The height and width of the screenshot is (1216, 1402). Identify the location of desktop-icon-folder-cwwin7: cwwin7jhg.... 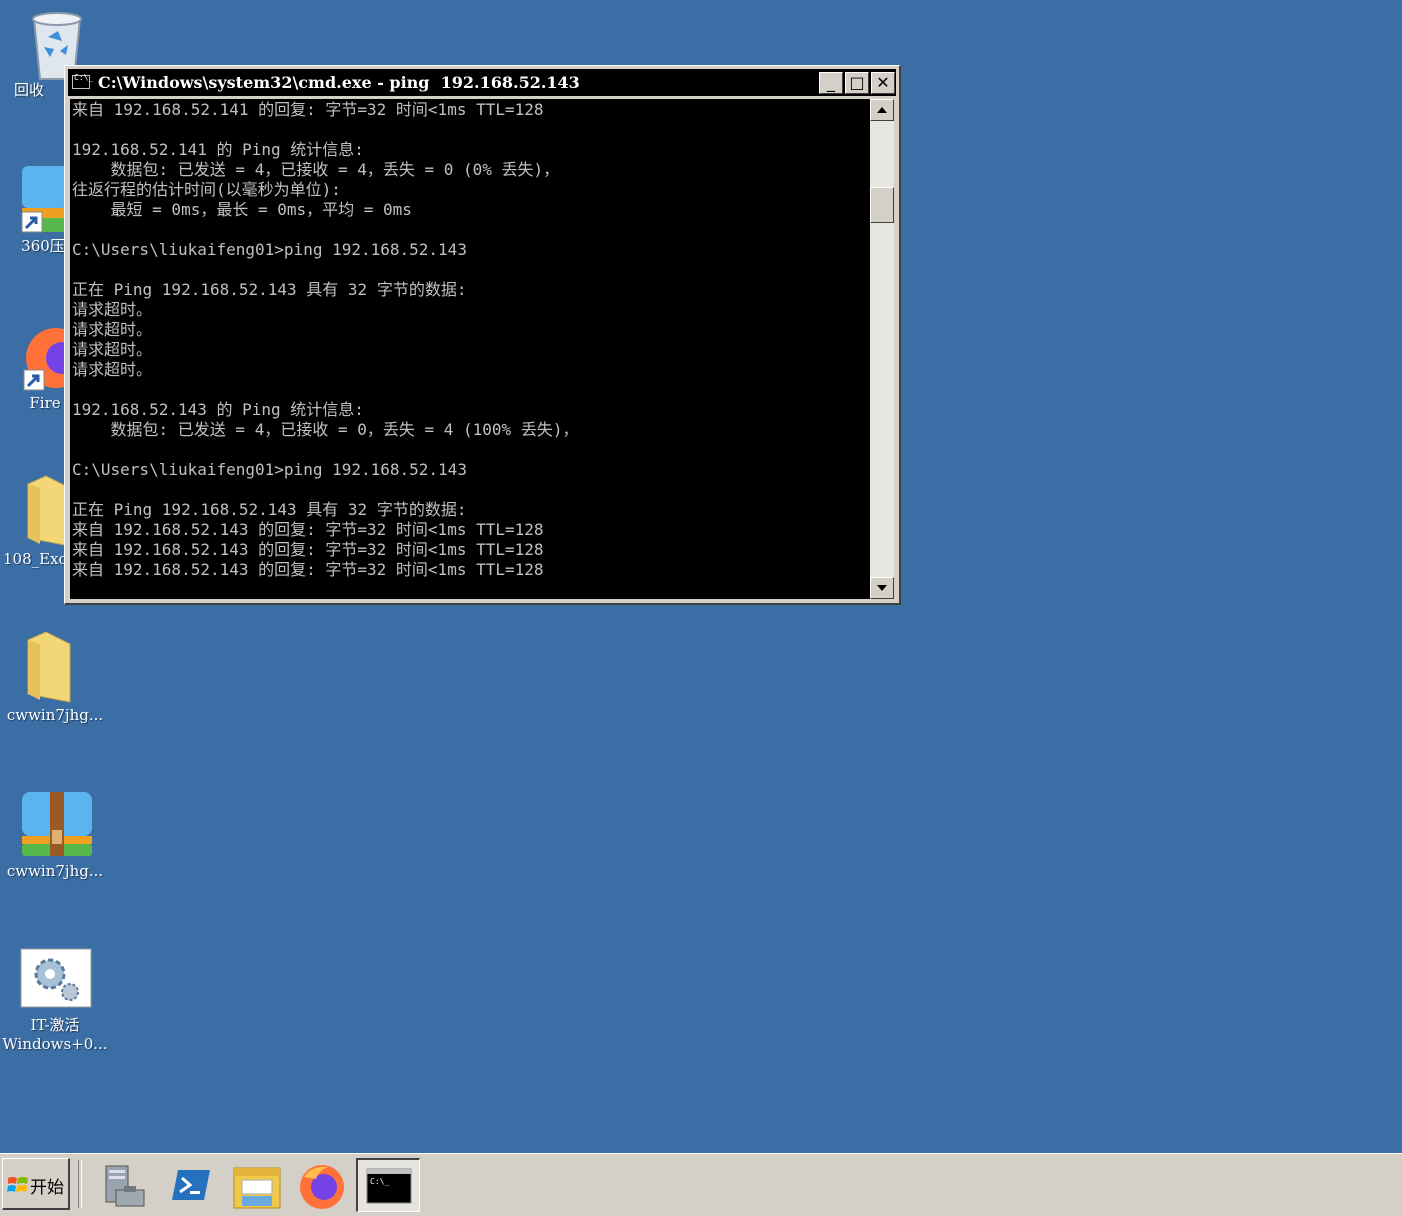
(55, 676).